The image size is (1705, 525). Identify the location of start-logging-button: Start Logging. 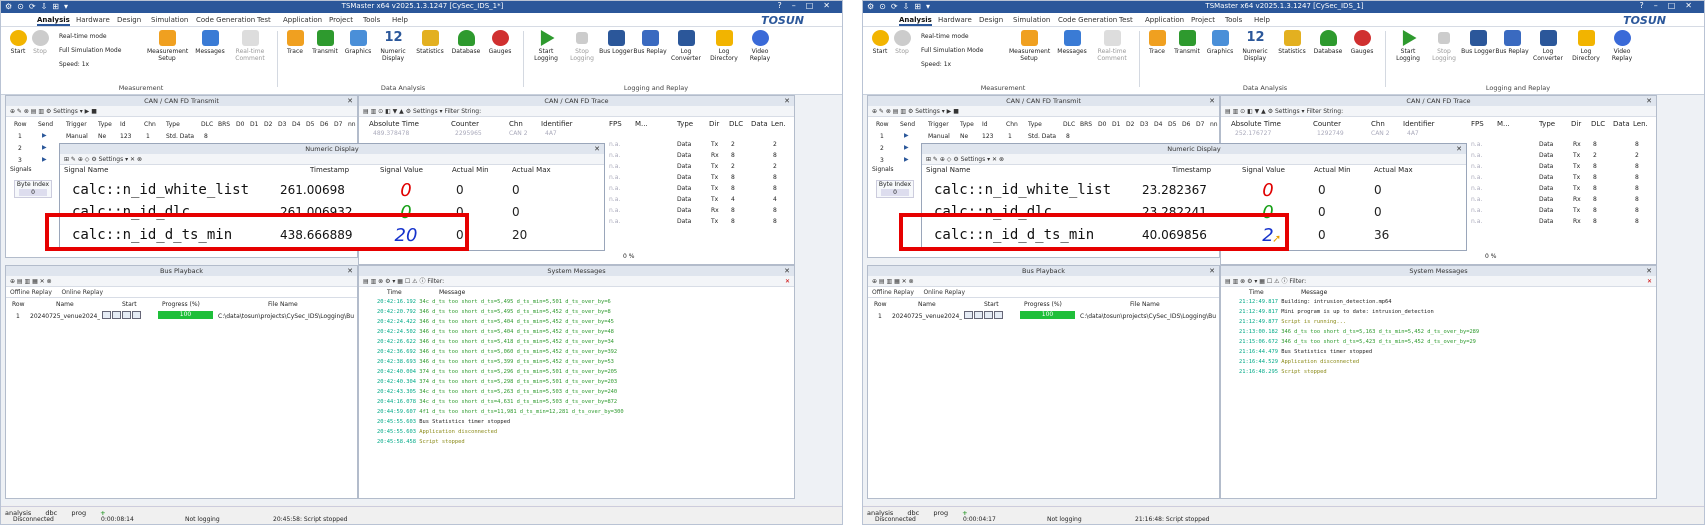
(1408, 46).